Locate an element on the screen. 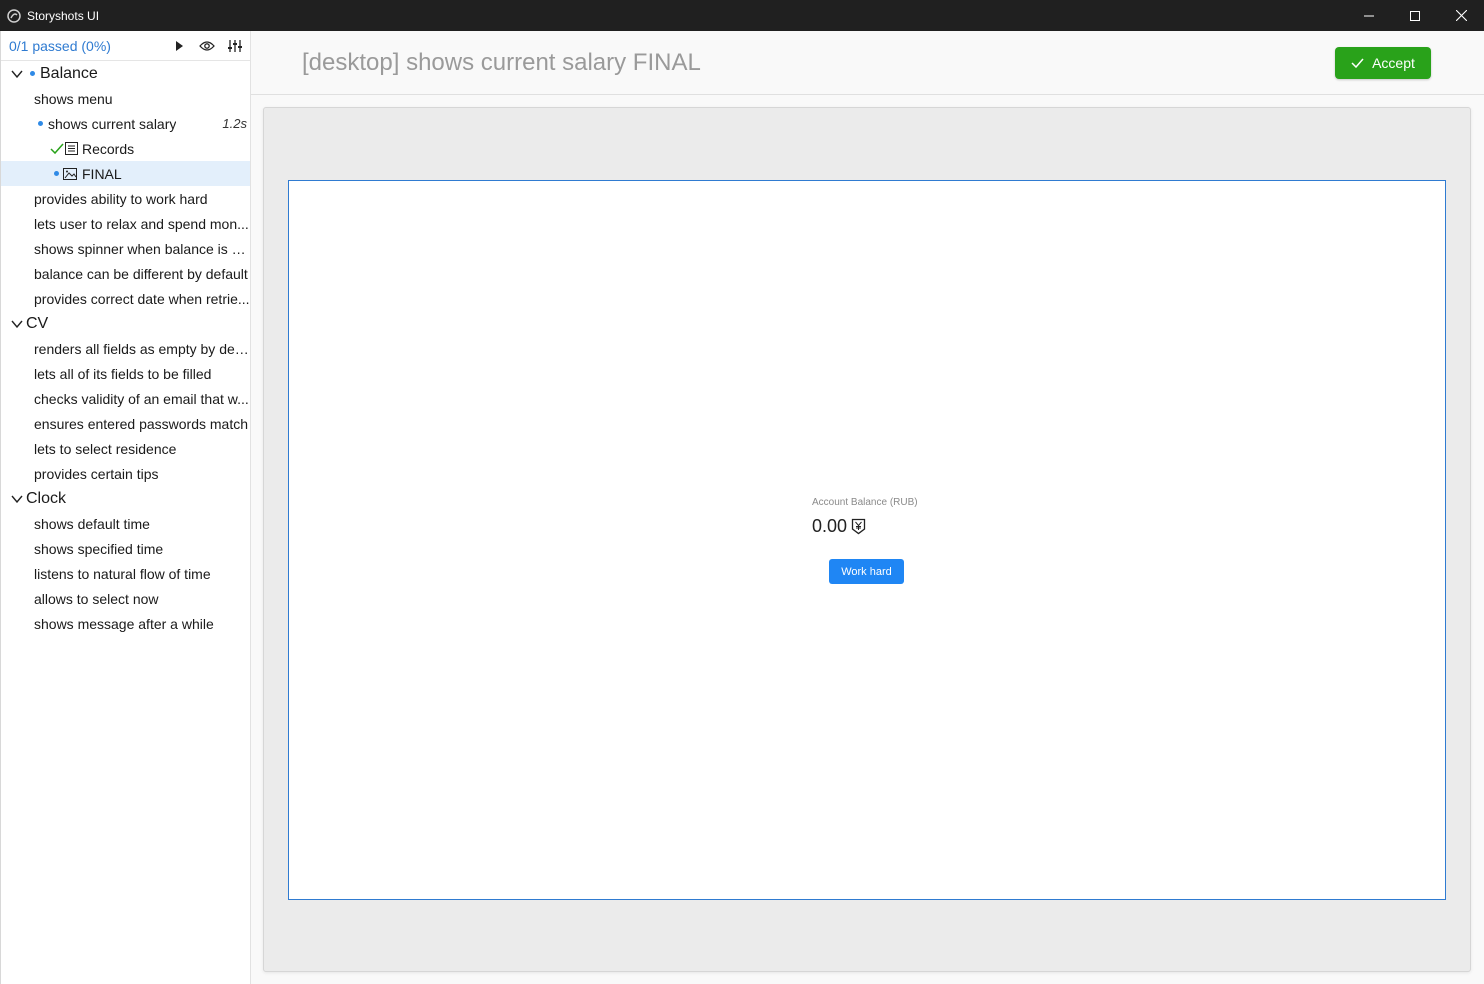 This screenshot has height=984, width=1484. story-label: shows current salary is located at coordinates (112, 123).